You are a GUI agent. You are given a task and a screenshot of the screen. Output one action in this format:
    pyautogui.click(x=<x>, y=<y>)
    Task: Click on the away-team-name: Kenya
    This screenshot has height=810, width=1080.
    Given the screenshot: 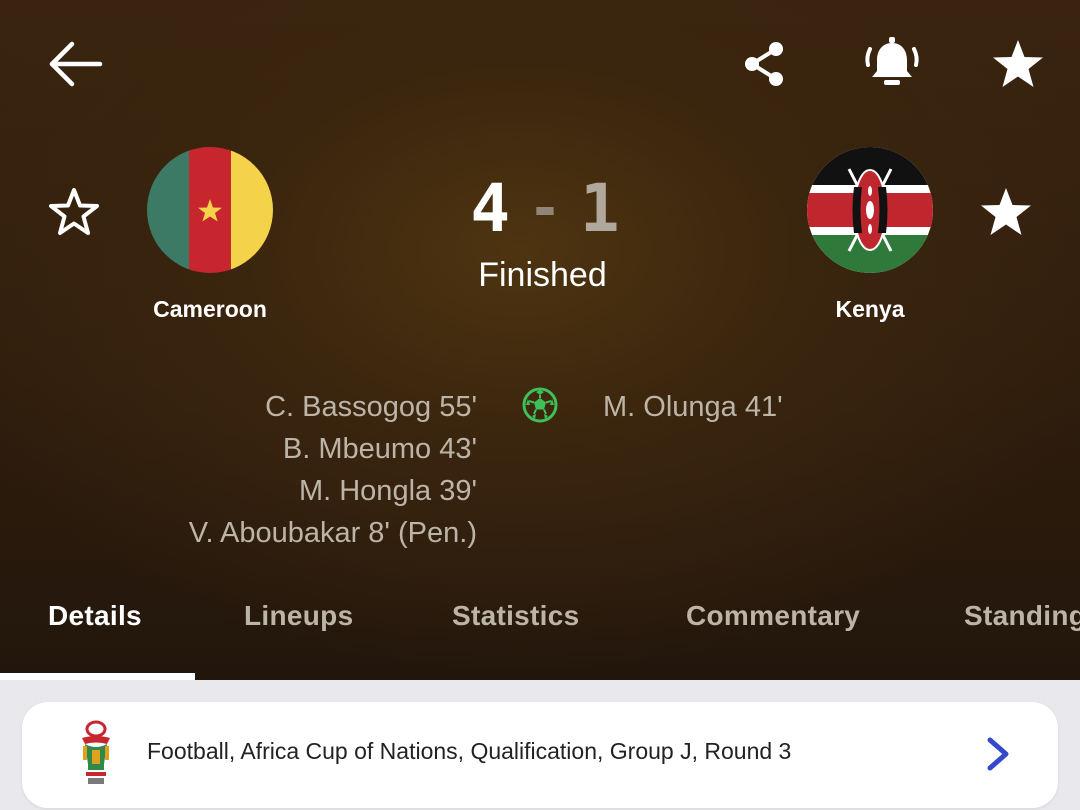 What is the action you would take?
    pyautogui.click(x=870, y=309)
    